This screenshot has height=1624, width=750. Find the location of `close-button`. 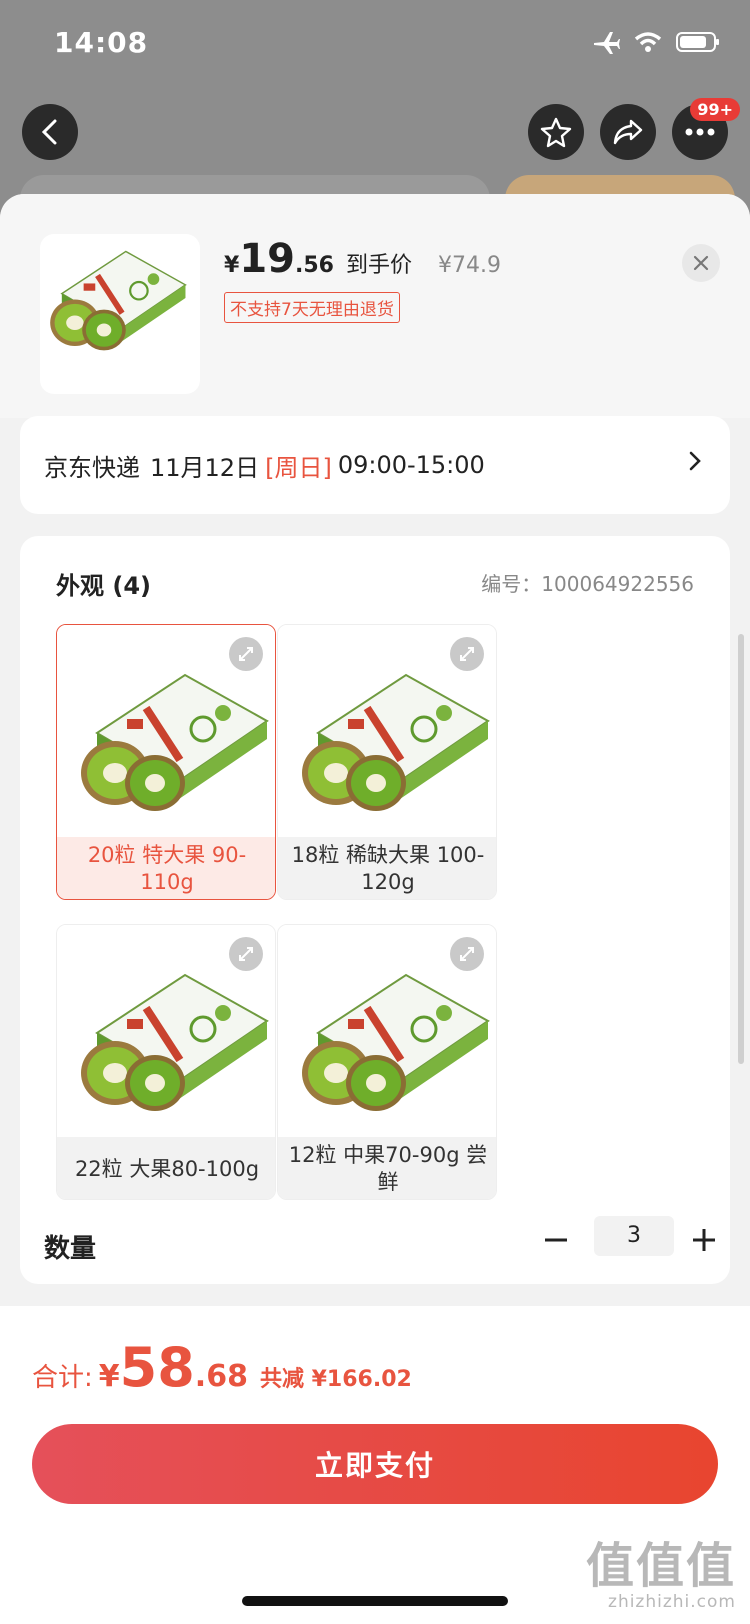

close-button is located at coordinates (701, 263).